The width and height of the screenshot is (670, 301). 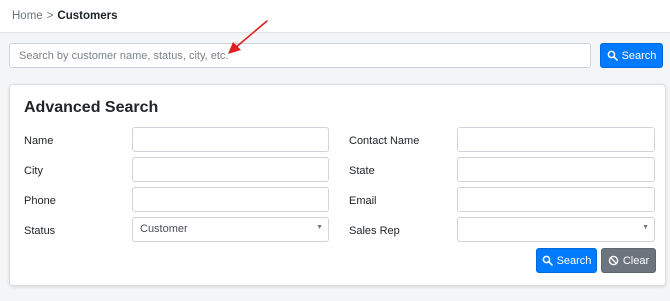 What do you see at coordinates (164, 229) in the screenshot?
I see `status-select-value: Customer` at bounding box center [164, 229].